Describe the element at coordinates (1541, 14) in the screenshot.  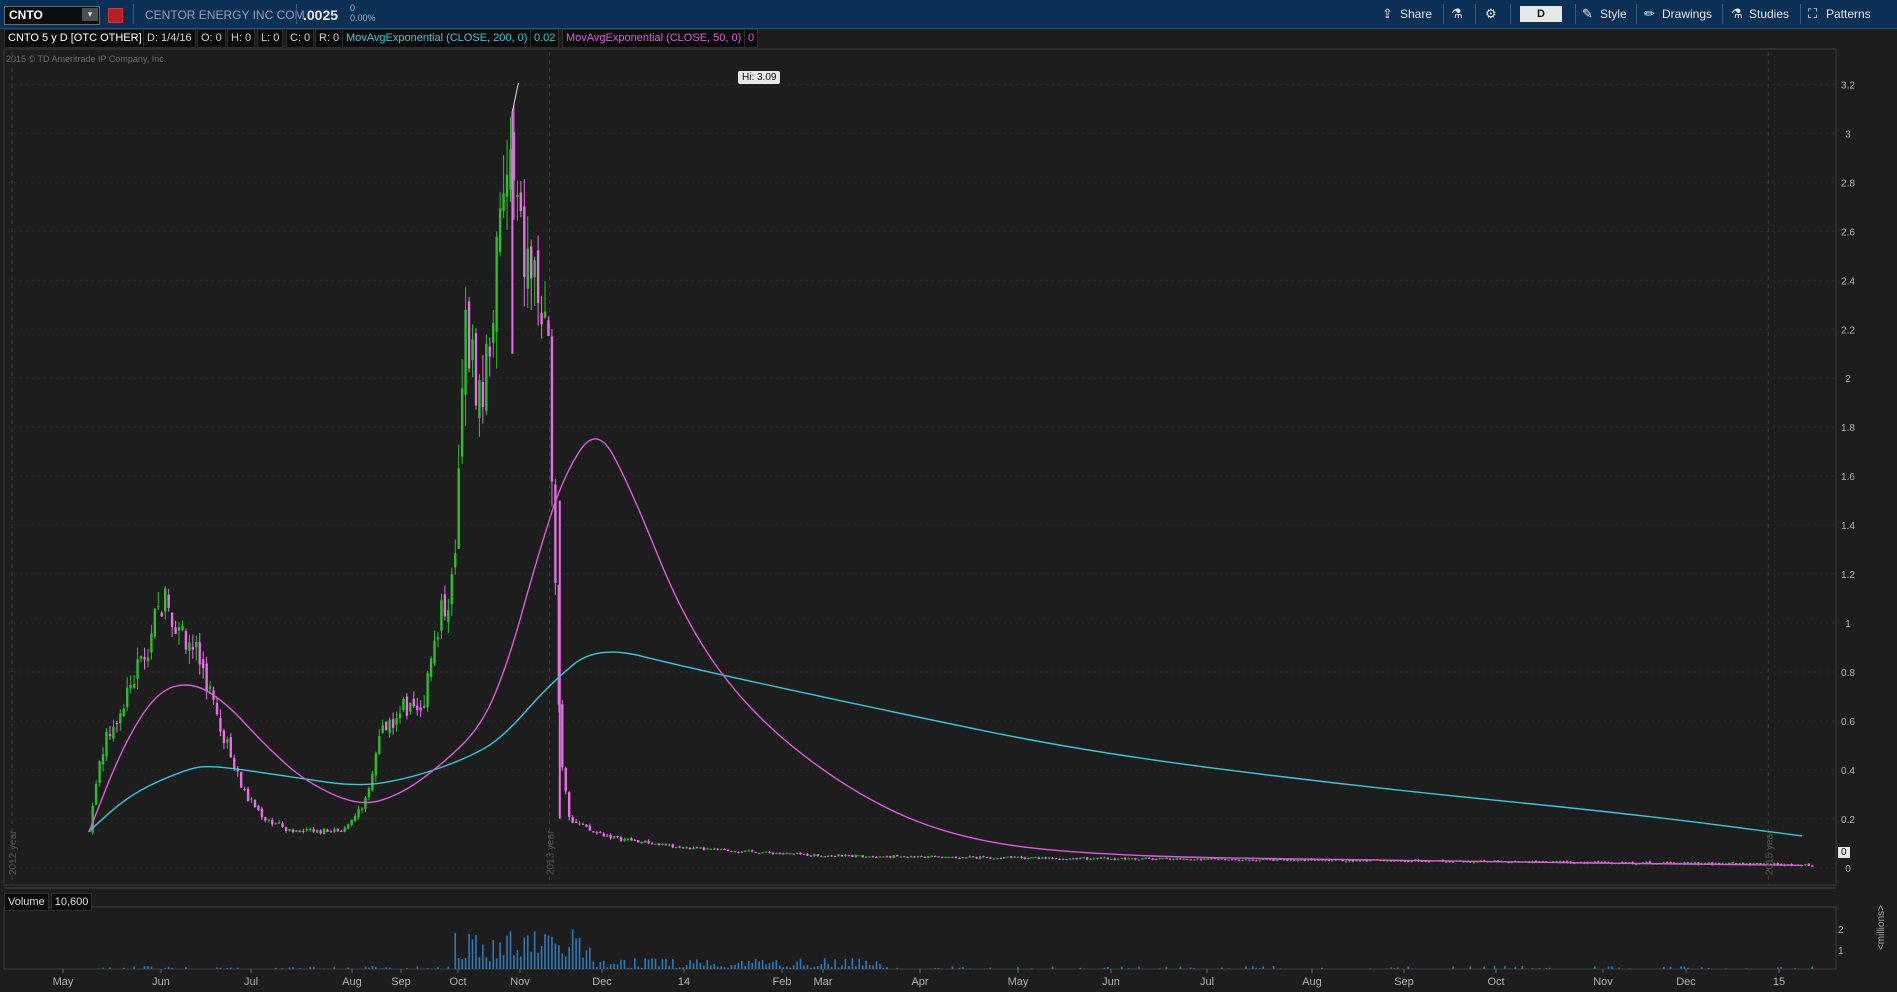
I see `aggregation-selector: D` at that location.